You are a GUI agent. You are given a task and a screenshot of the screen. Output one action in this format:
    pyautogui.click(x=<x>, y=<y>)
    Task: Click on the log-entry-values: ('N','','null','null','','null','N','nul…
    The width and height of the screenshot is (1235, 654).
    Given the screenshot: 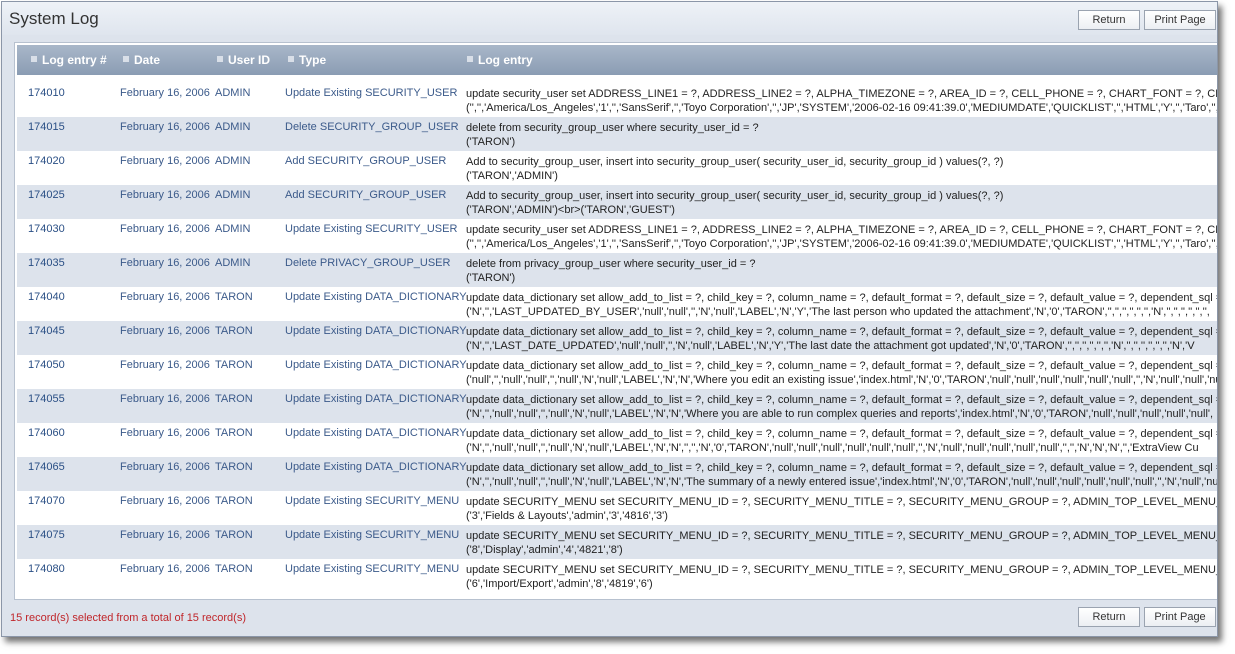 What is the action you would take?
    pyautogui.click(x=832, y=448)
    